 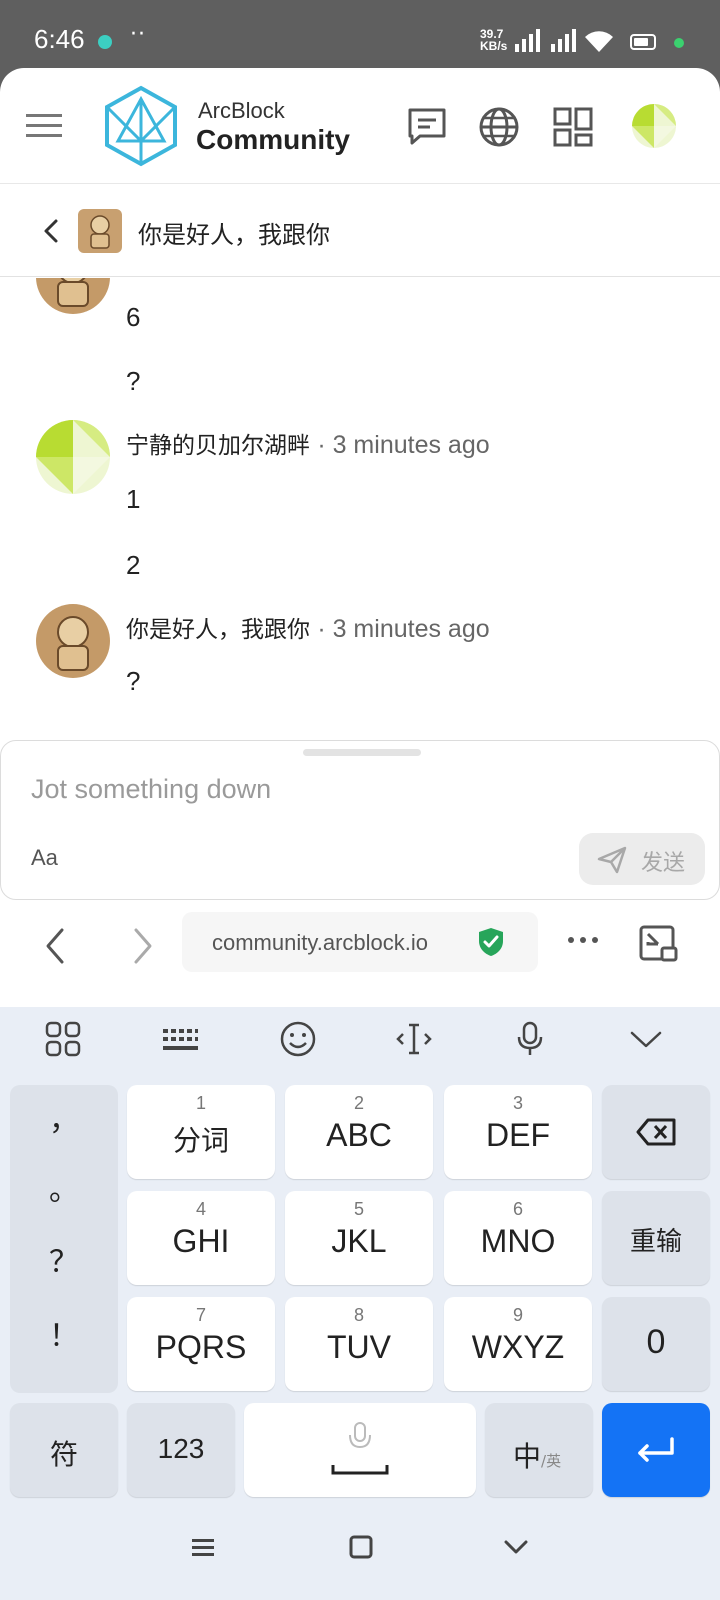 I want to click on arcblock-logo-icon, so click(x=141, y=126).